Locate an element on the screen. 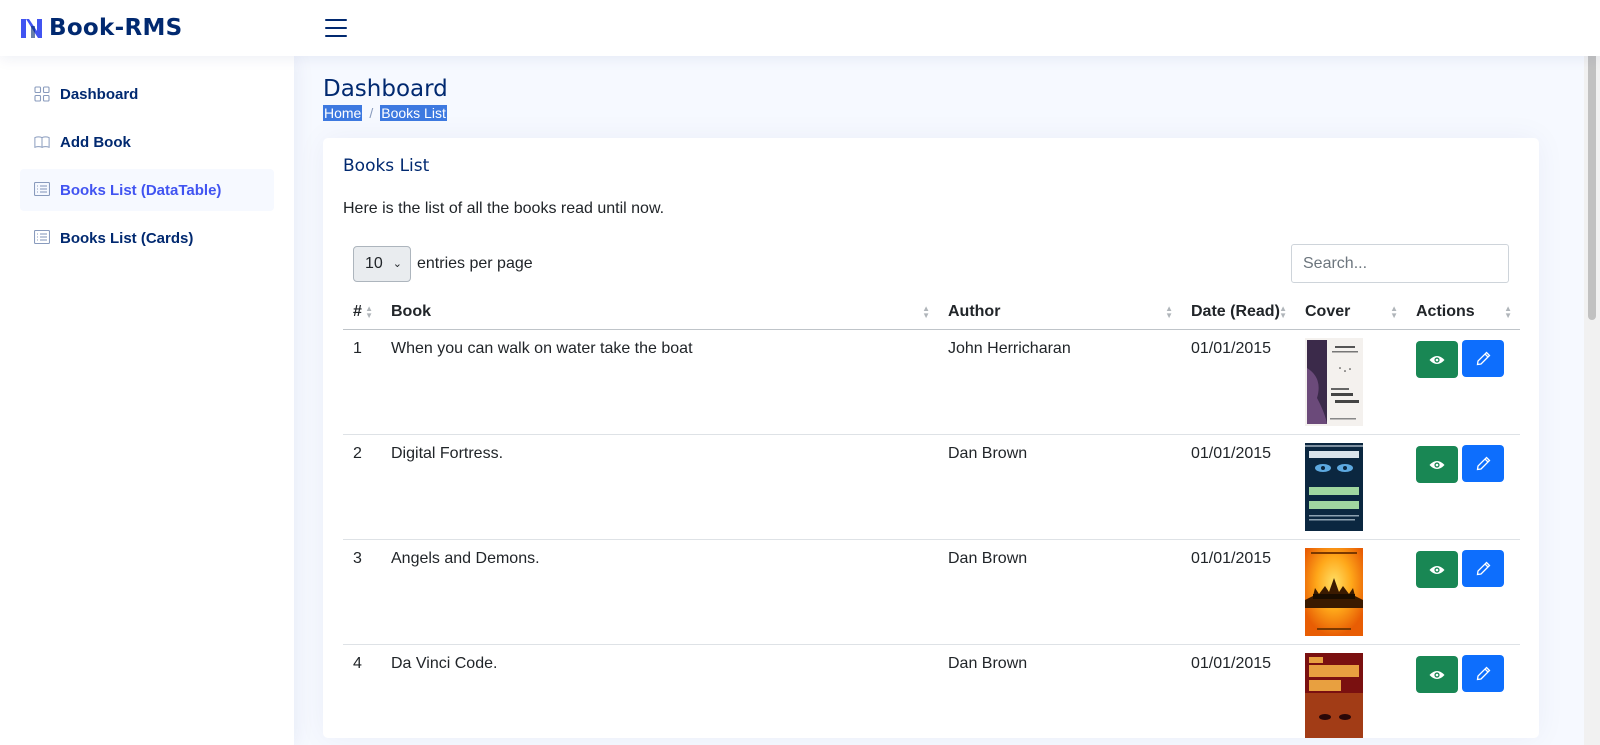 This screenshot has height=745, width=1600. table-controls: 10 ⌄ entries per page is located at coordinates (931, 263).